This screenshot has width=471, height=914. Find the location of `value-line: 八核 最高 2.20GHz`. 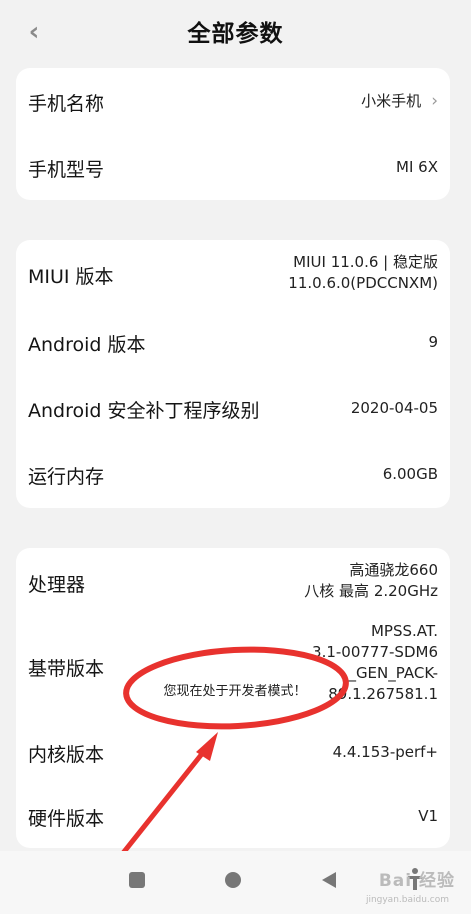

value-line: 八核 最高 2.20GHz is located at coordinates (371, 591).